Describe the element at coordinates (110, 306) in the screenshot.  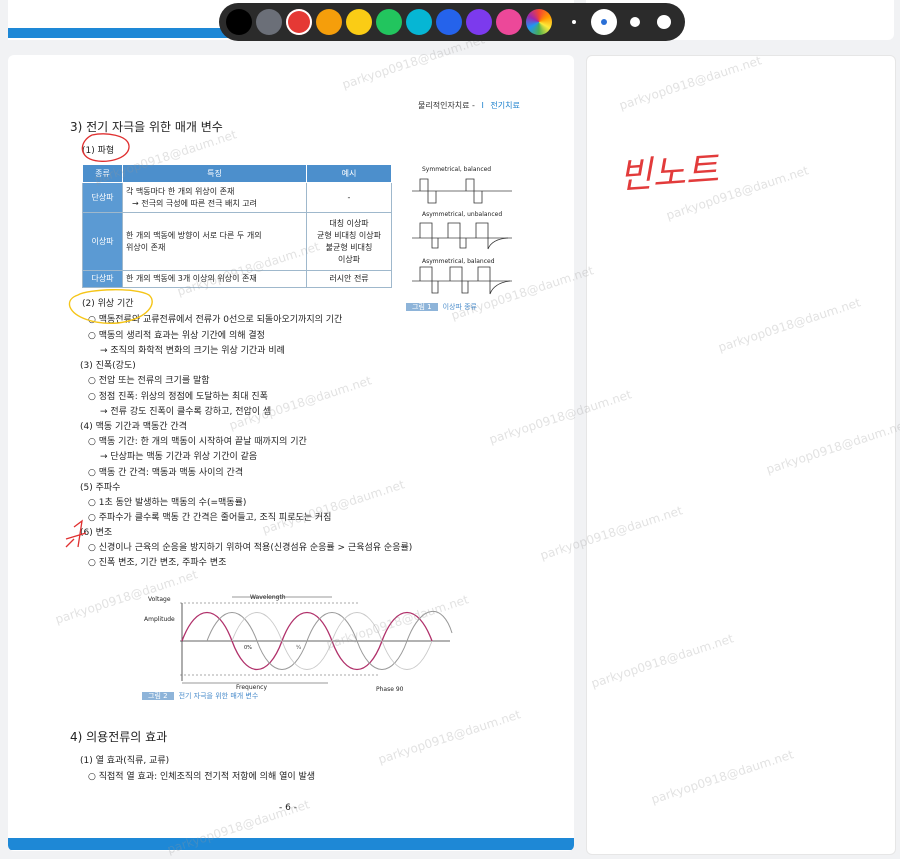
I see `yellow-circle-annotation` at that location.